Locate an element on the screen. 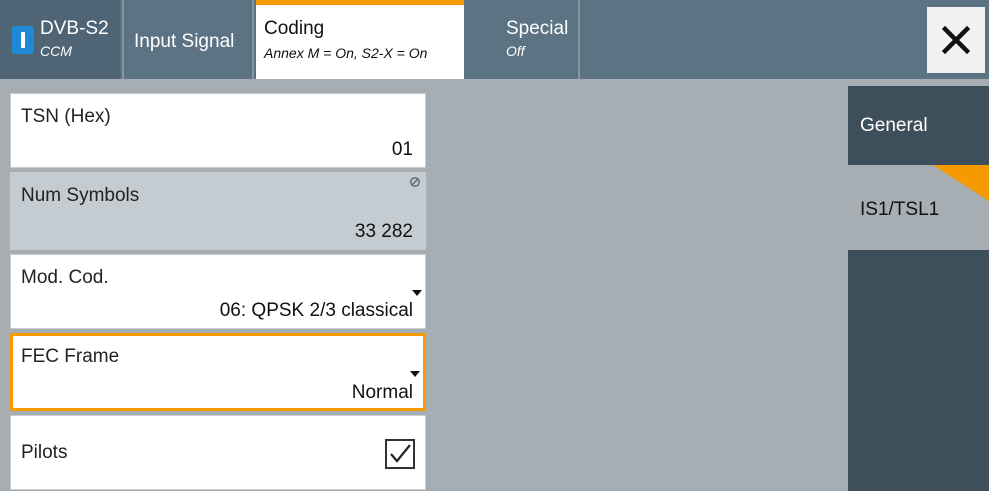 The width and height of the screenshot is (989, 491). mod-cod-label: Mod. Cod. is located at coordinates (65, 277).